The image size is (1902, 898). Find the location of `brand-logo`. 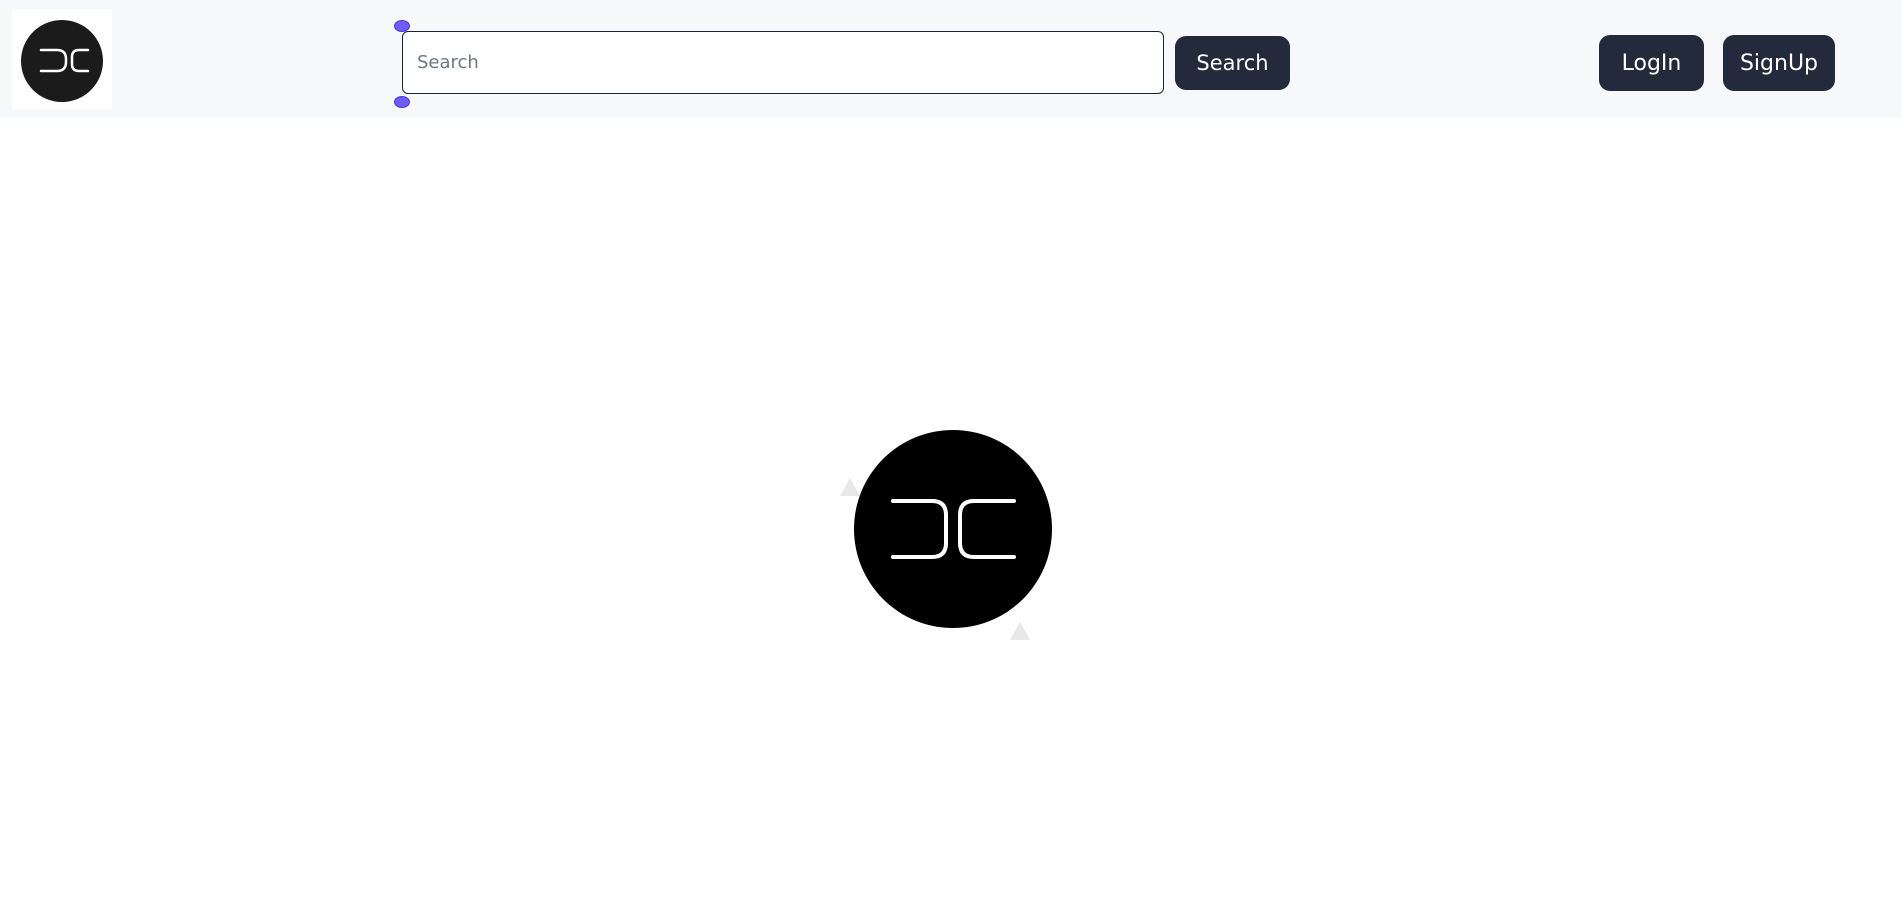

brand-logo is located at coordinates (62, 59).